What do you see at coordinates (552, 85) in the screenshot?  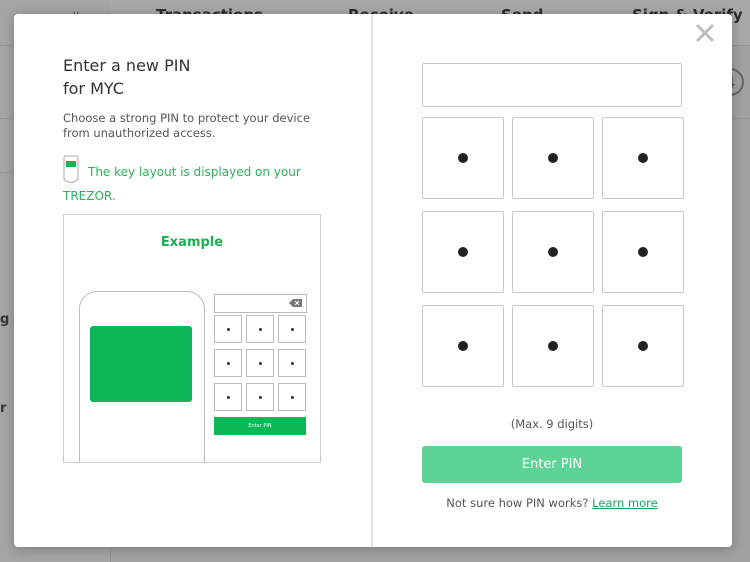 I see `pin-input` at bounding box center [552, 85].